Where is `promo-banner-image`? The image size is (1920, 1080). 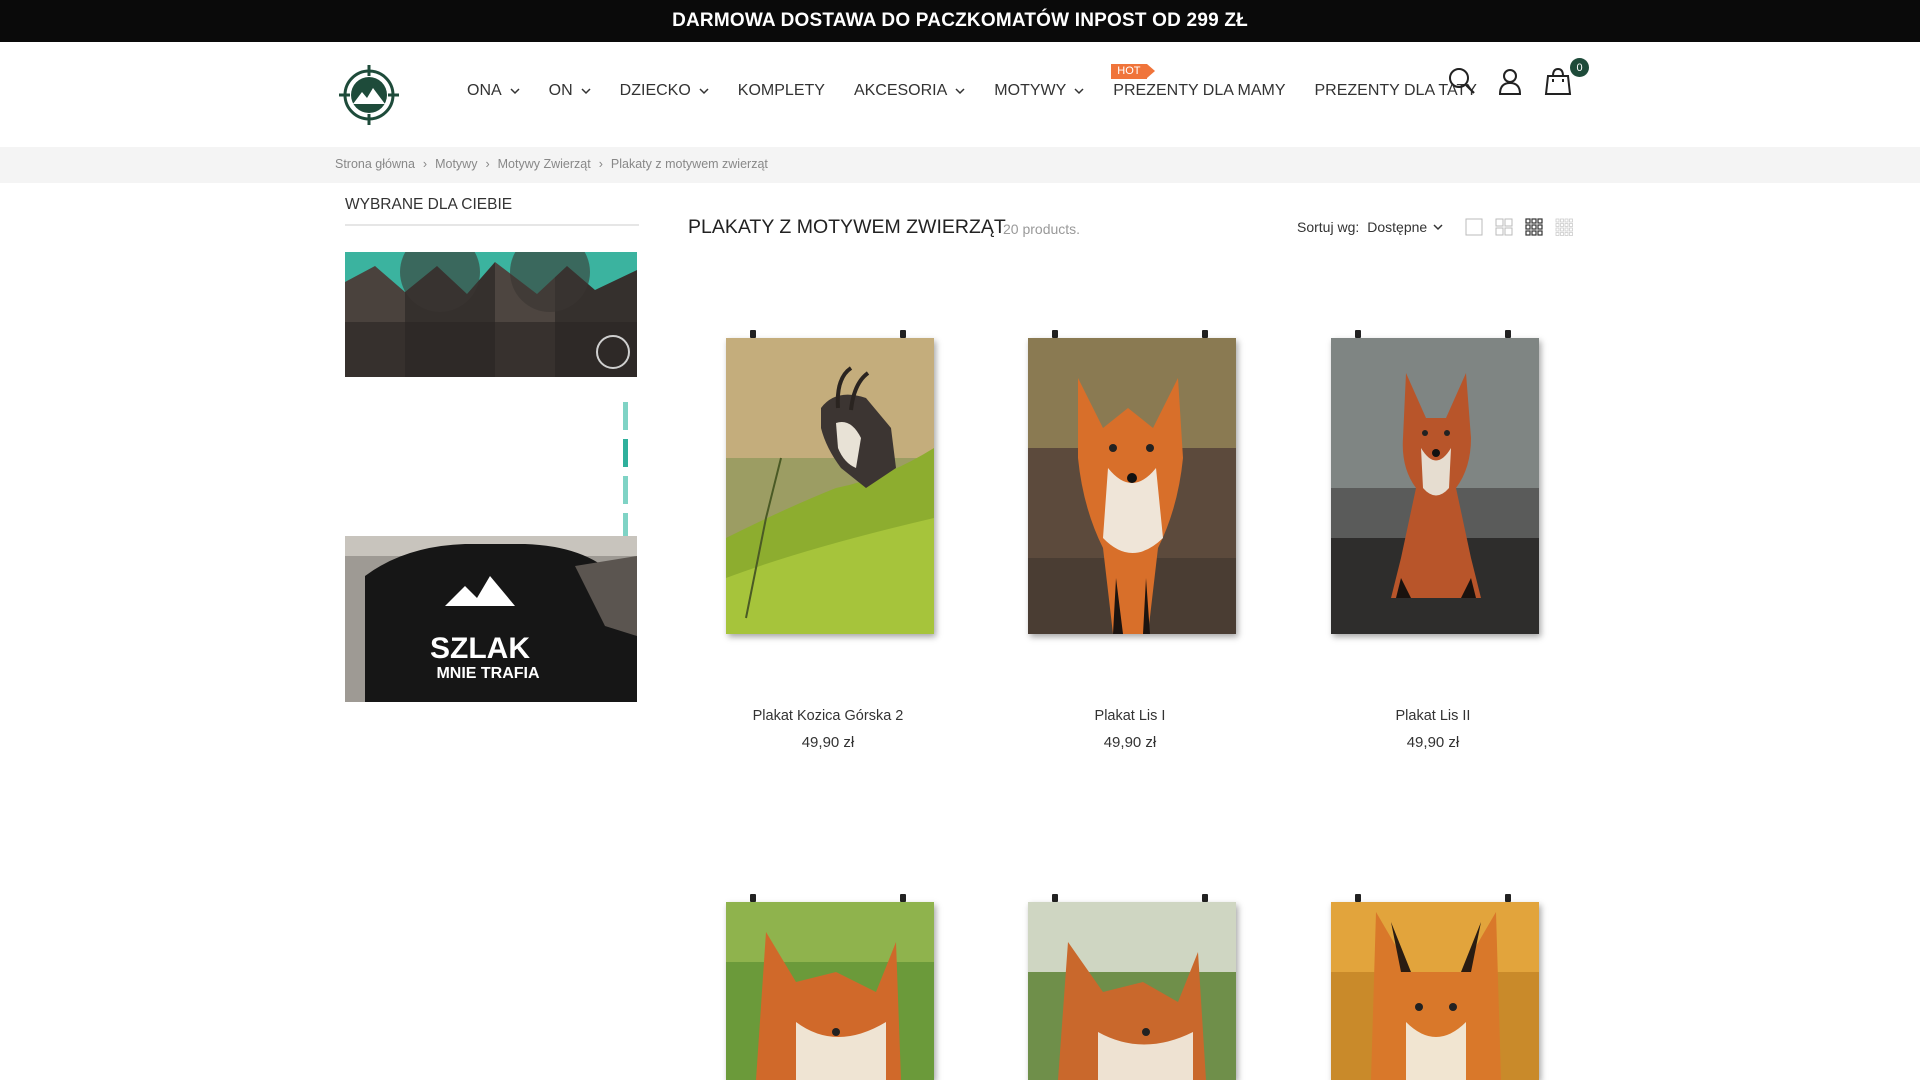
promo-banner-image is located at coordinates (491, 314).